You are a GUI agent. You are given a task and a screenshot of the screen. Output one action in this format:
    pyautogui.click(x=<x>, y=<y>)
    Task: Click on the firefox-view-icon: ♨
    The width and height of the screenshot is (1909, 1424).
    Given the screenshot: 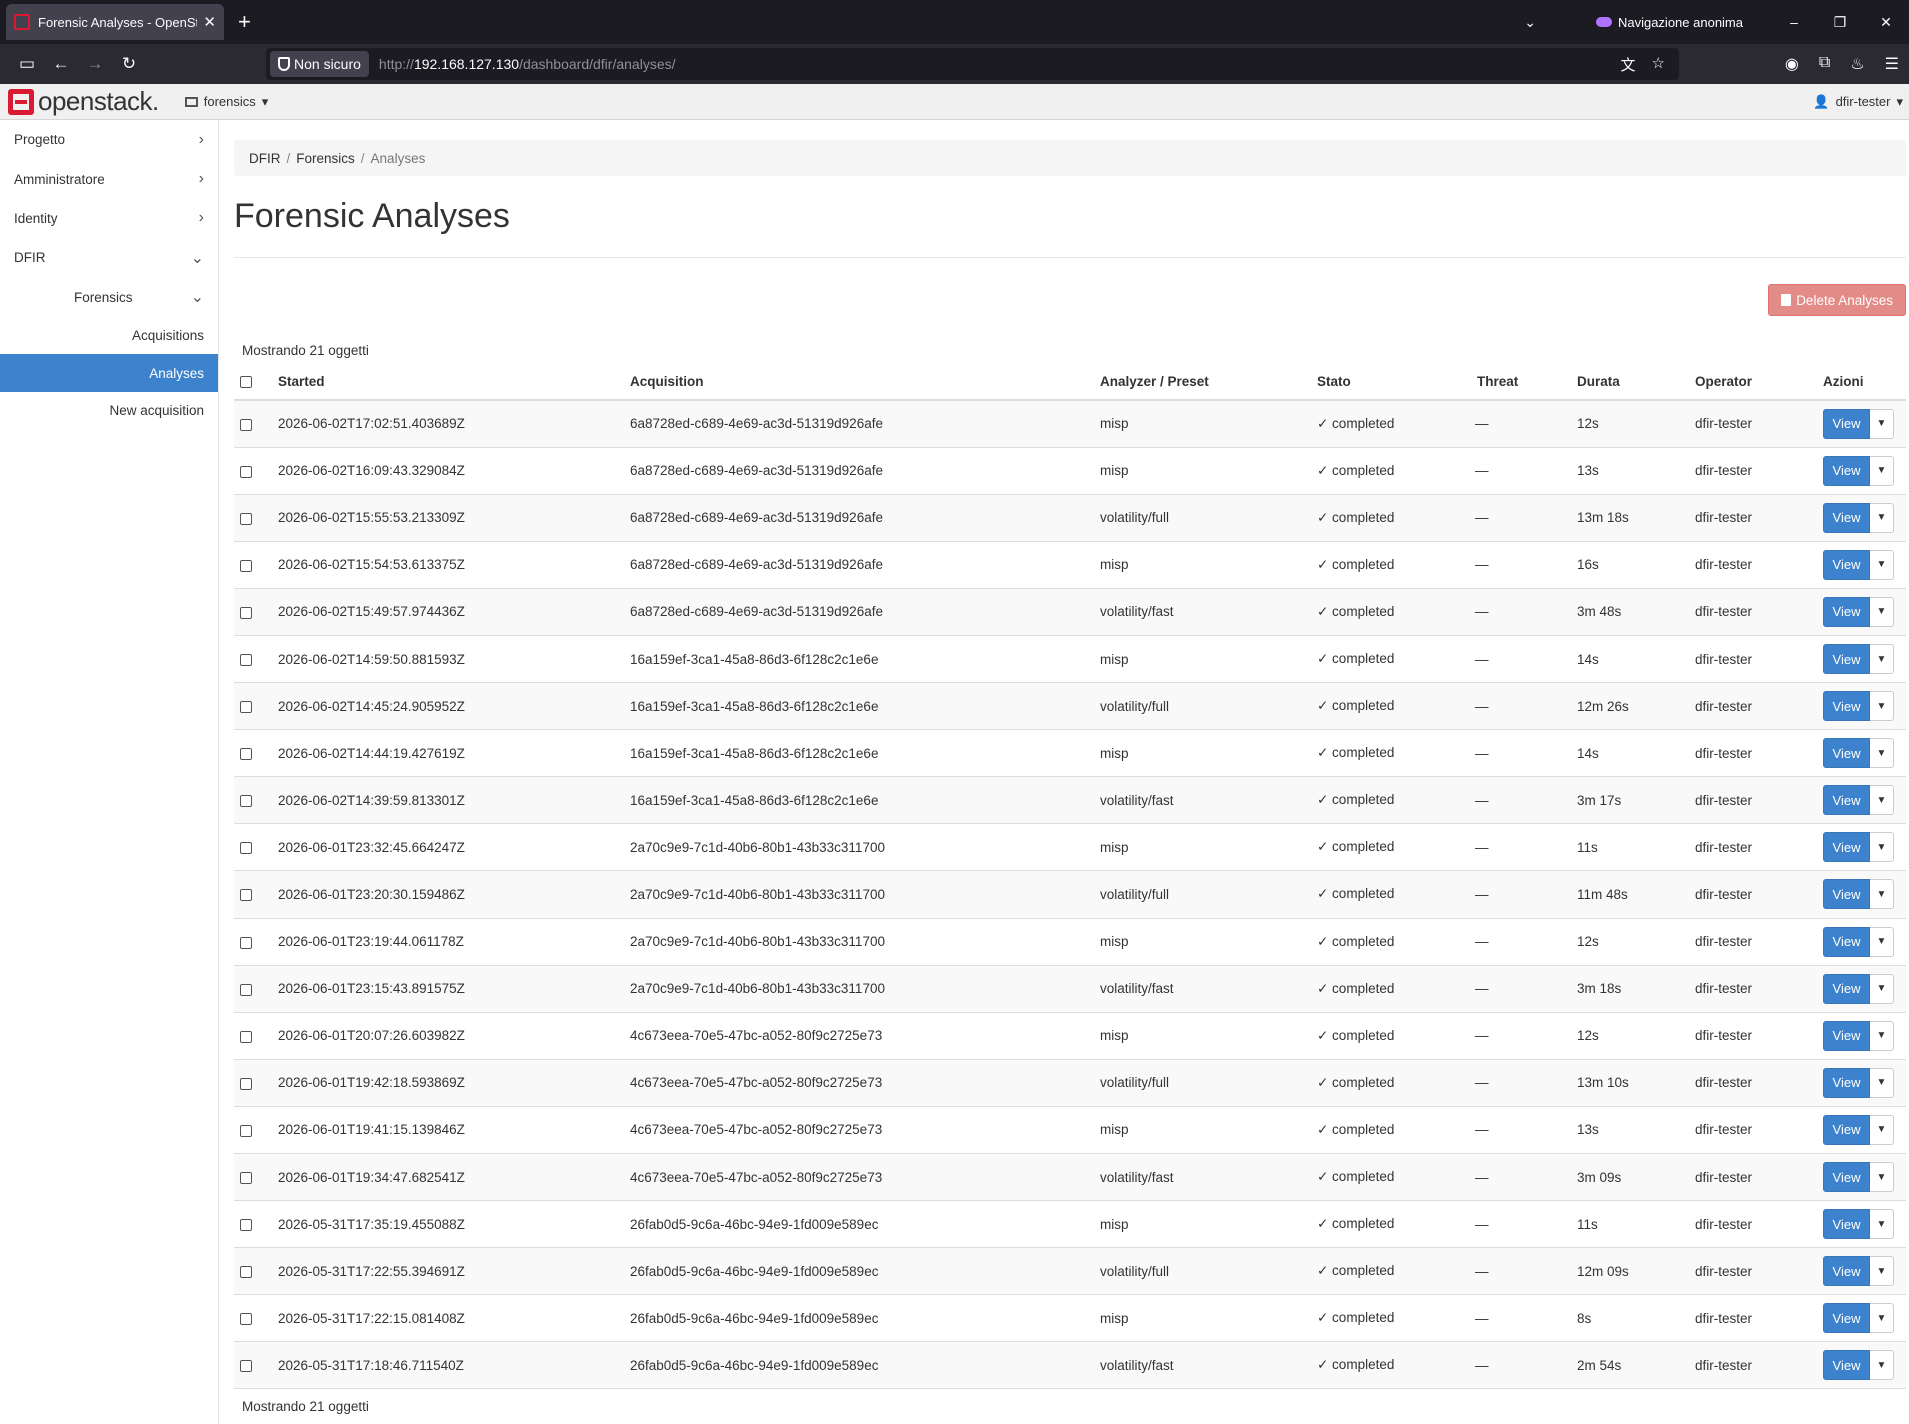 What is the action you would take?
    pyautogui.click(x=1857, y=64)
    